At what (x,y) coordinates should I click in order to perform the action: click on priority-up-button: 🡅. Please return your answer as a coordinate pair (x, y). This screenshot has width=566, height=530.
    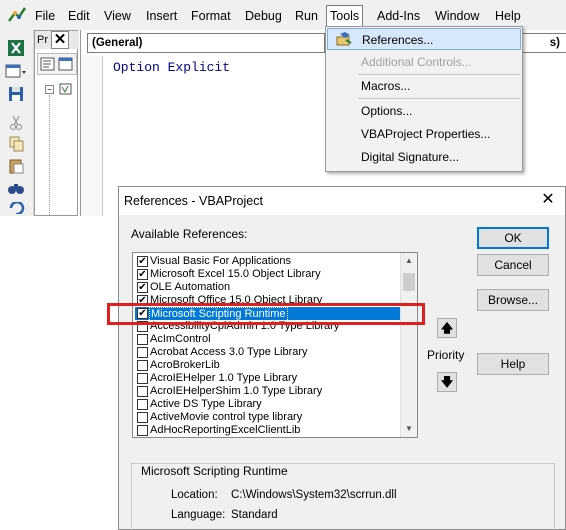
    Looking at the image, I should click on (447, 328).